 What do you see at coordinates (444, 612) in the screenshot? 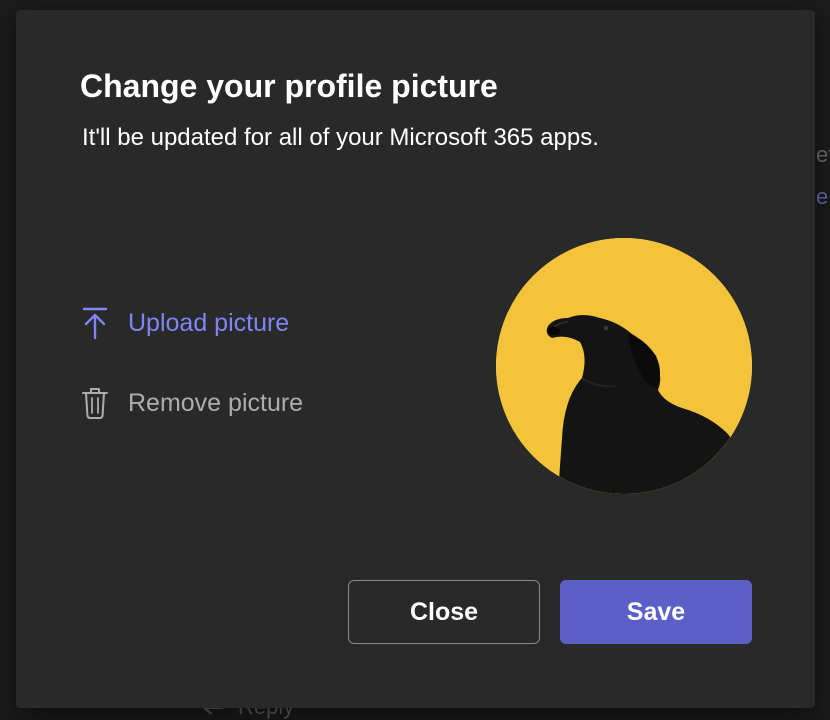
I see `close-button: Close` at bounding box center [444, 612].